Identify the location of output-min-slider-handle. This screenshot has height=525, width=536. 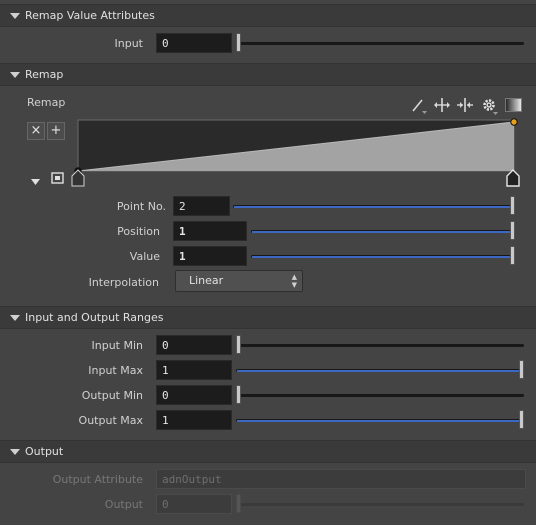
(238, 394).